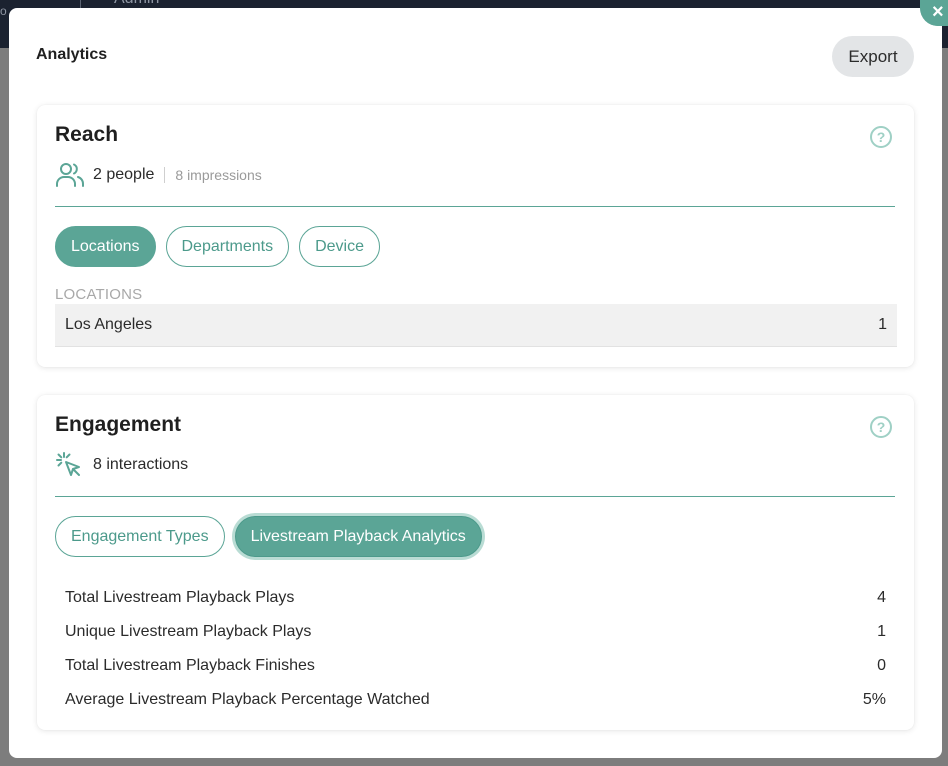 The height and width of the screenshot is (766, 948). What do you see at coordinates (188, 631) in the screenshot?
I see `metric-label: Unique Livestream Playback Plays` at bounding box center [188, 631].